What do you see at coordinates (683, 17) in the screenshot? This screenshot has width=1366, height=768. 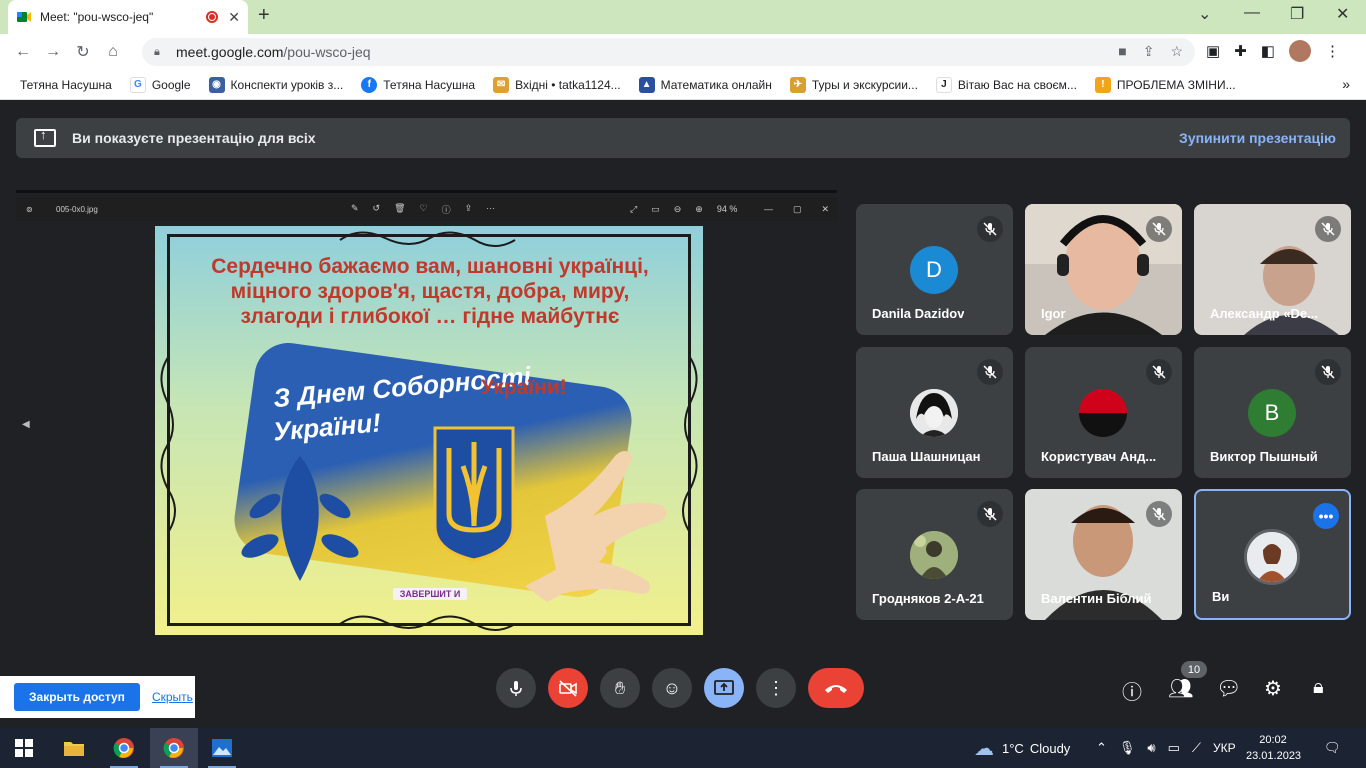 I see `tab-strip: Meet: "pou-wsco-jeq" ✕ + ⌄ — ❐ ✕` at bounding box center [683, 17].